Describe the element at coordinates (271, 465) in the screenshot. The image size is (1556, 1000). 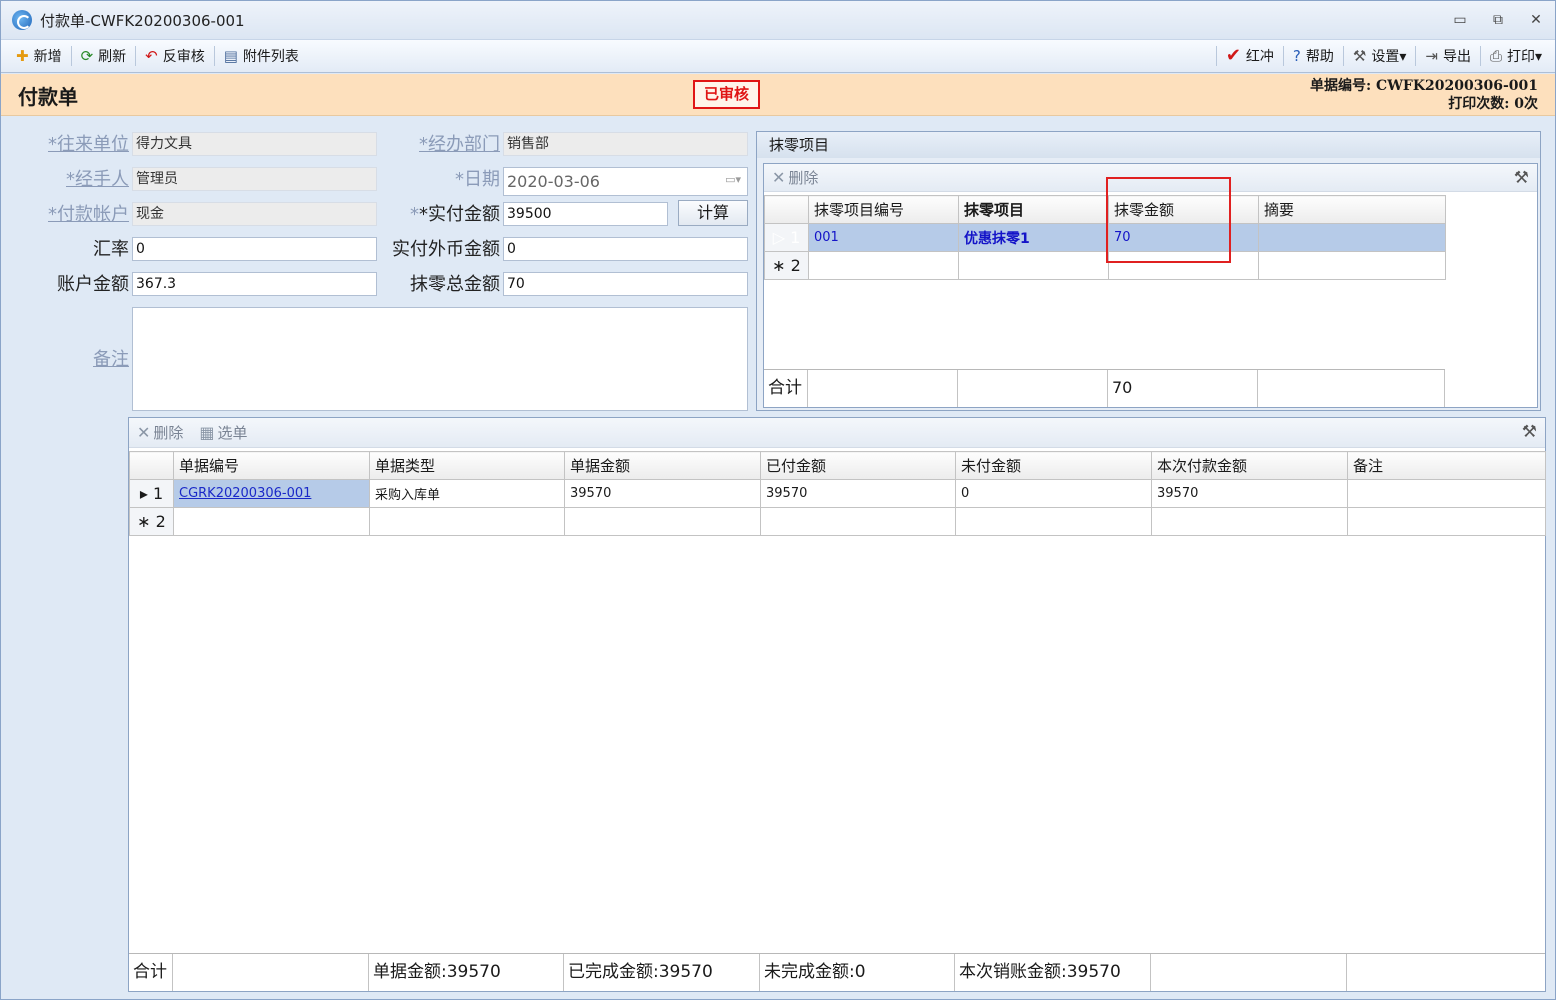
I see `column-header: 单据编号` at that location.